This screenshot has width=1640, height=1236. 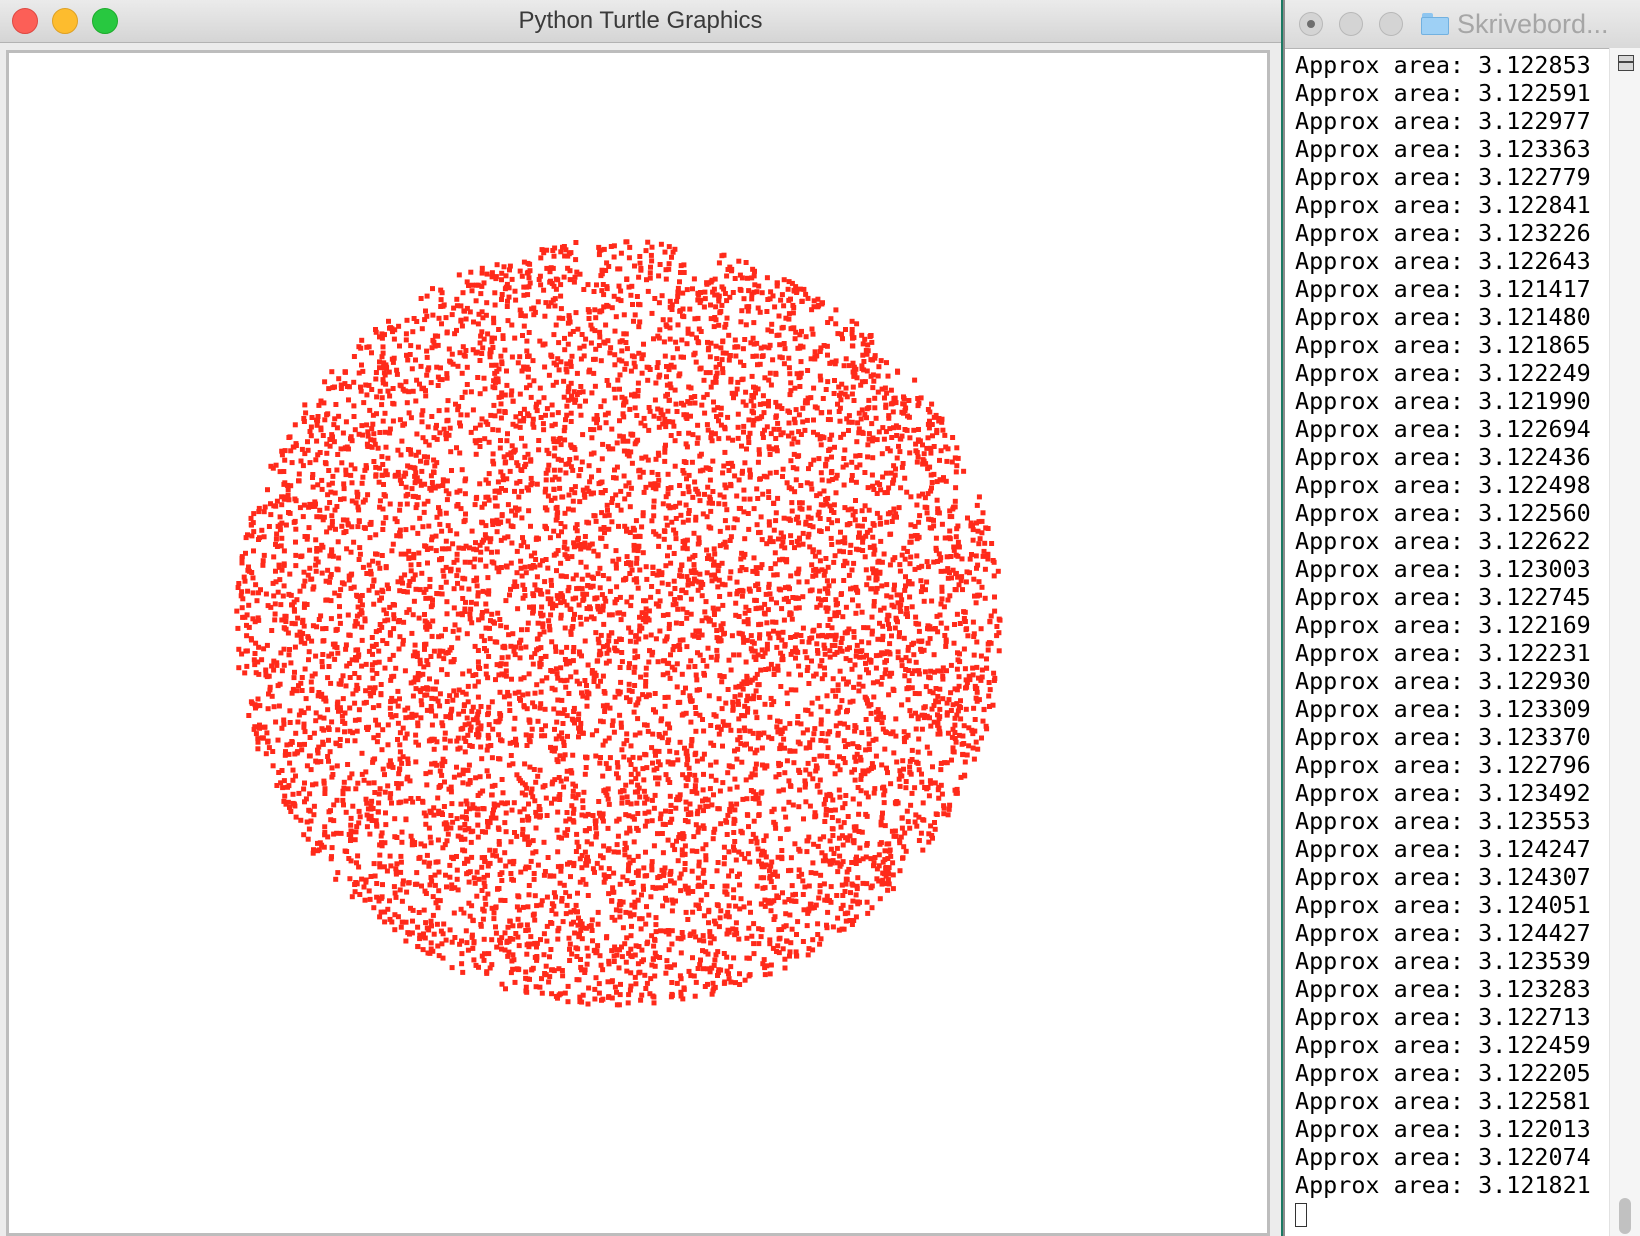 I want to click on terminal-line: Approx area: 3.123553, so click(x=1443, y=821).